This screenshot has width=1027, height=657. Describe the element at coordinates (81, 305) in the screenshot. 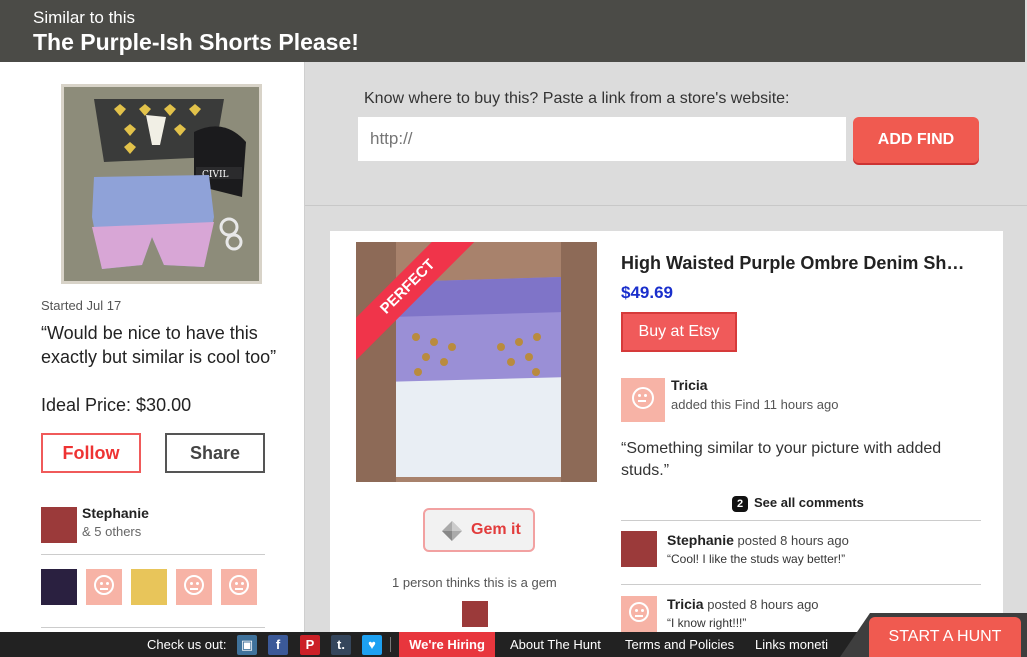

I see `hunt-started-date: Started Jul 17` at that location.